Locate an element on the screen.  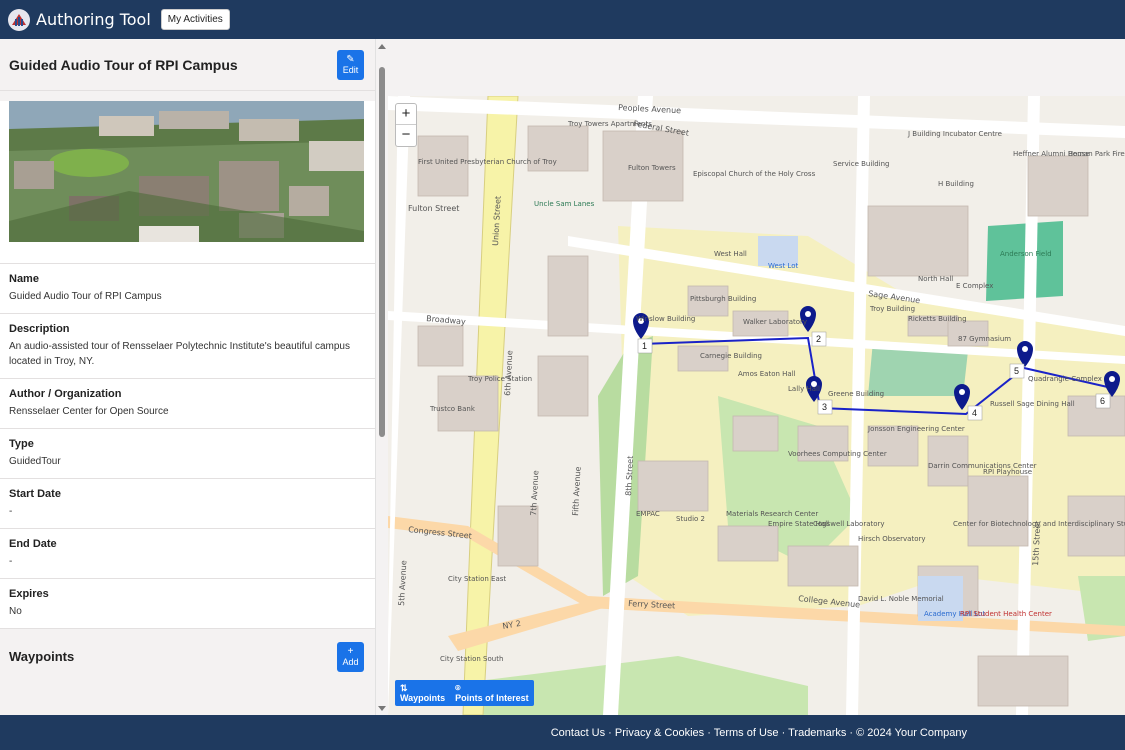
waypoint-number: 4 is located at coordinates (974, 413).